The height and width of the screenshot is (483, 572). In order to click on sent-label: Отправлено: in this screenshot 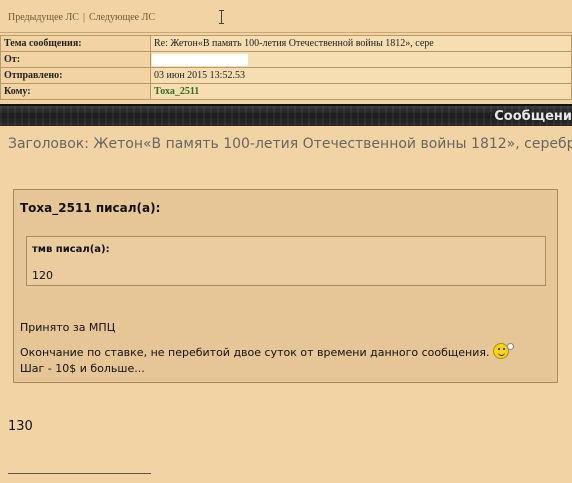, I will do `click(75, 75)`.